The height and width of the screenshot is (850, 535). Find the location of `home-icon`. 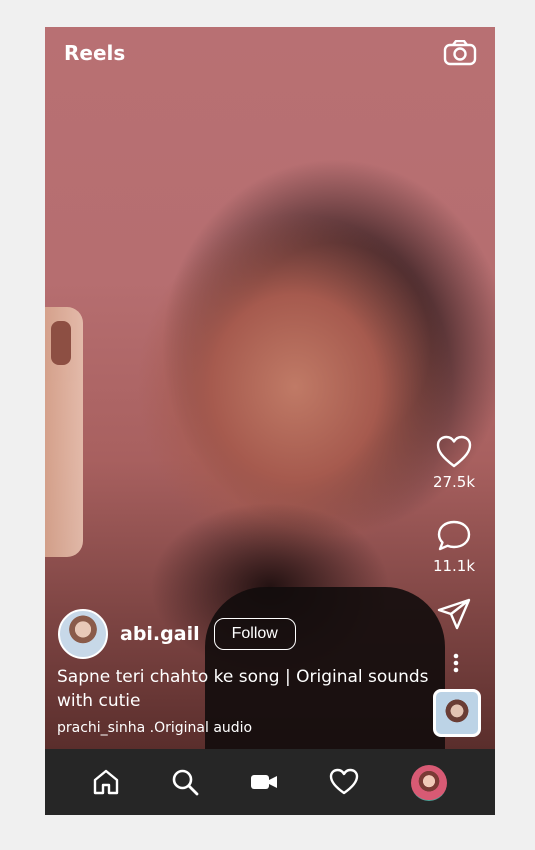

home-icon is located at coordinates (106, 782).